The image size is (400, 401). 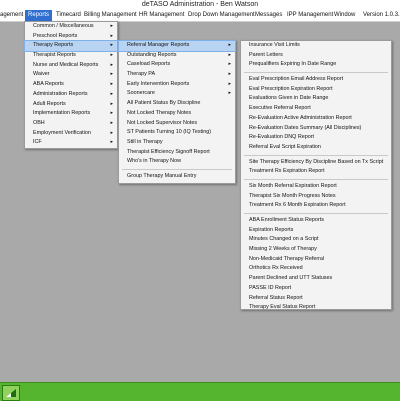 I want to click on menu-item-prequalifiers-expiring: Prequalifiers Expiring In Date Range, so click(x=316, y=65).